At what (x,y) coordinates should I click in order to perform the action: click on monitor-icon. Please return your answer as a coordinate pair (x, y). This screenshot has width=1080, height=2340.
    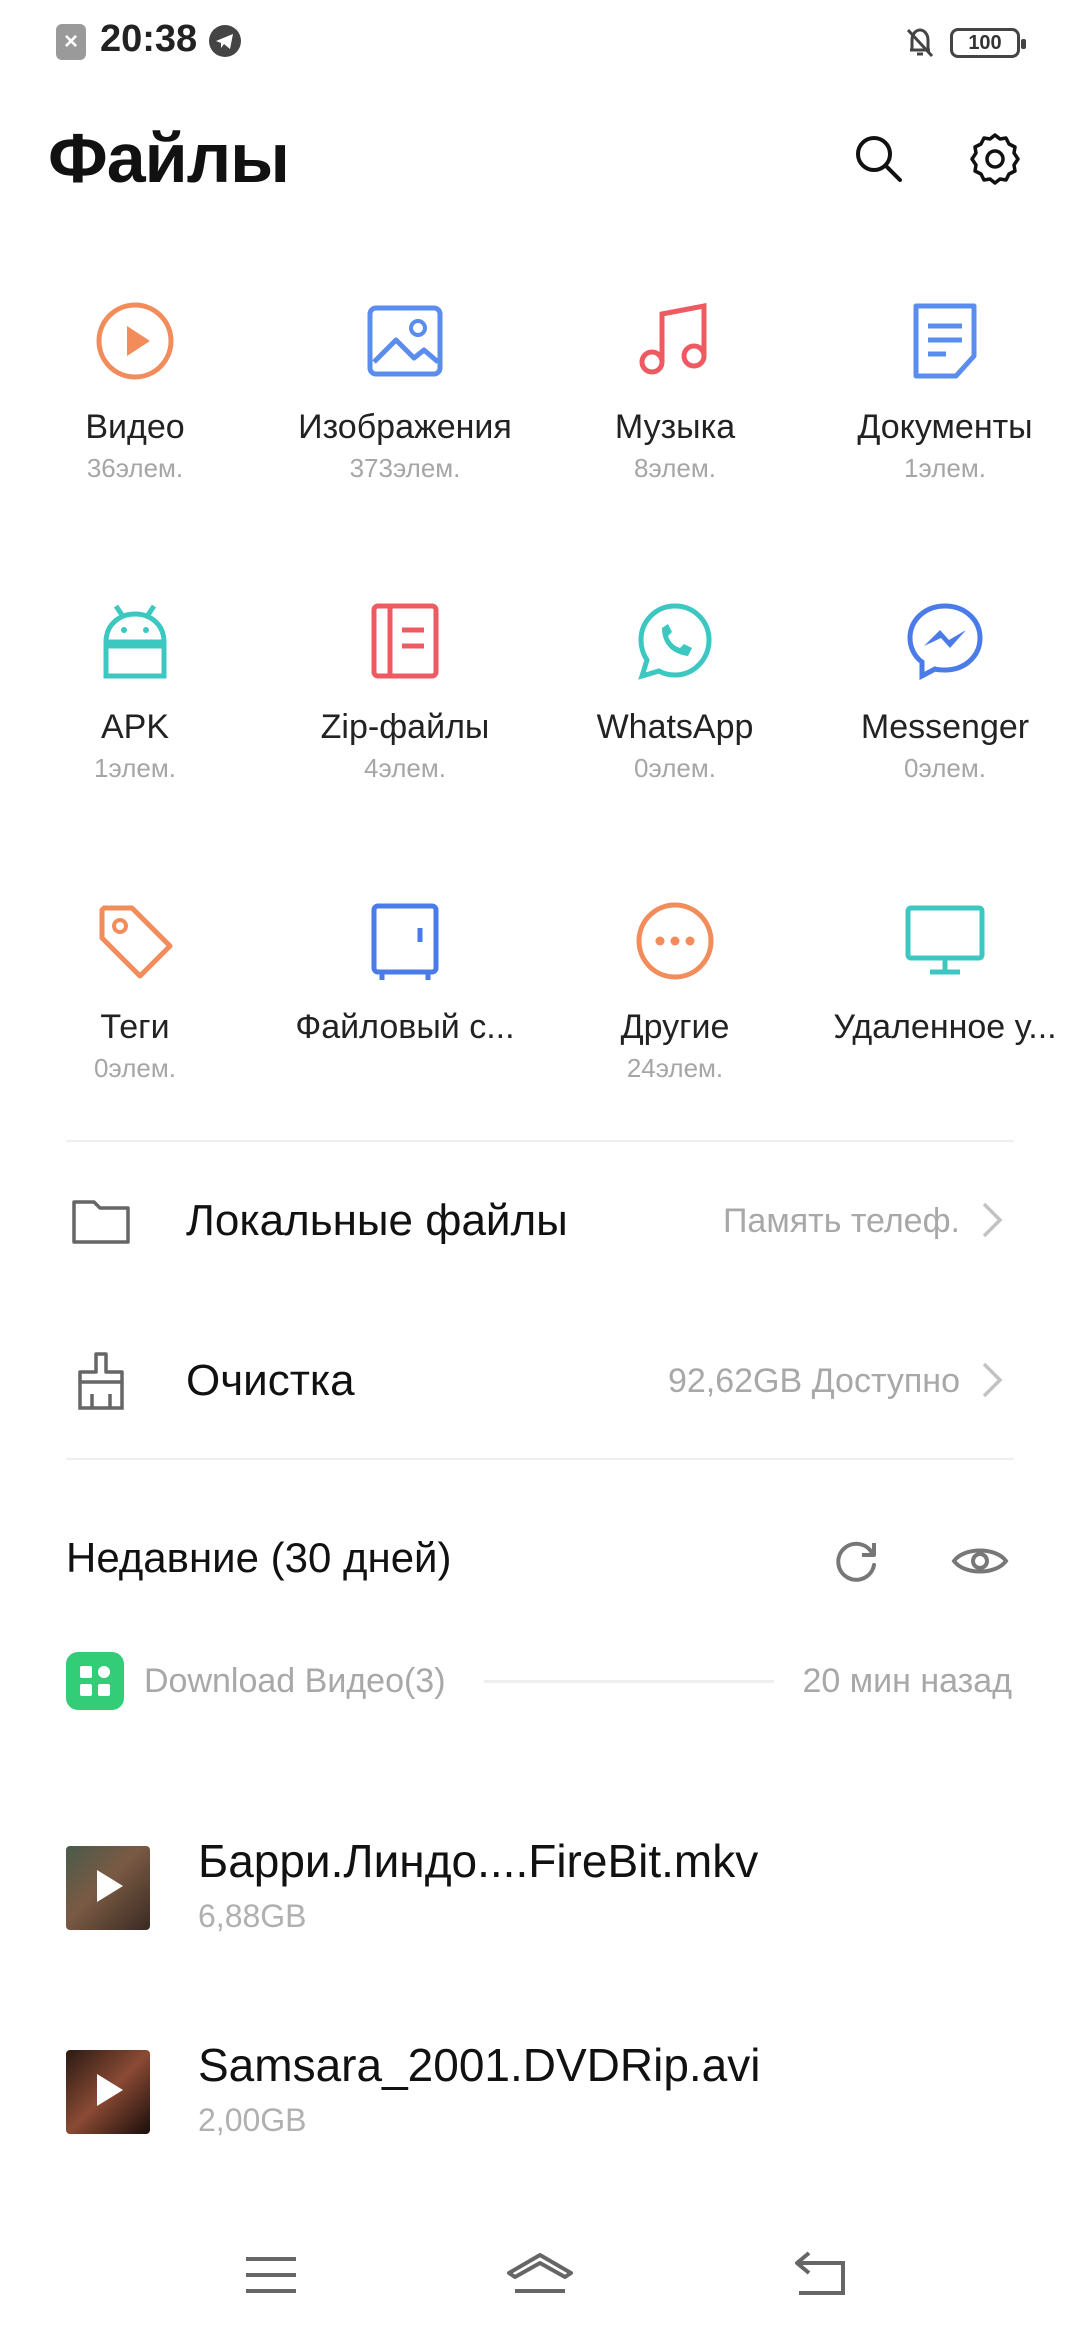
    Looking at the image, I should click on (945, 940).